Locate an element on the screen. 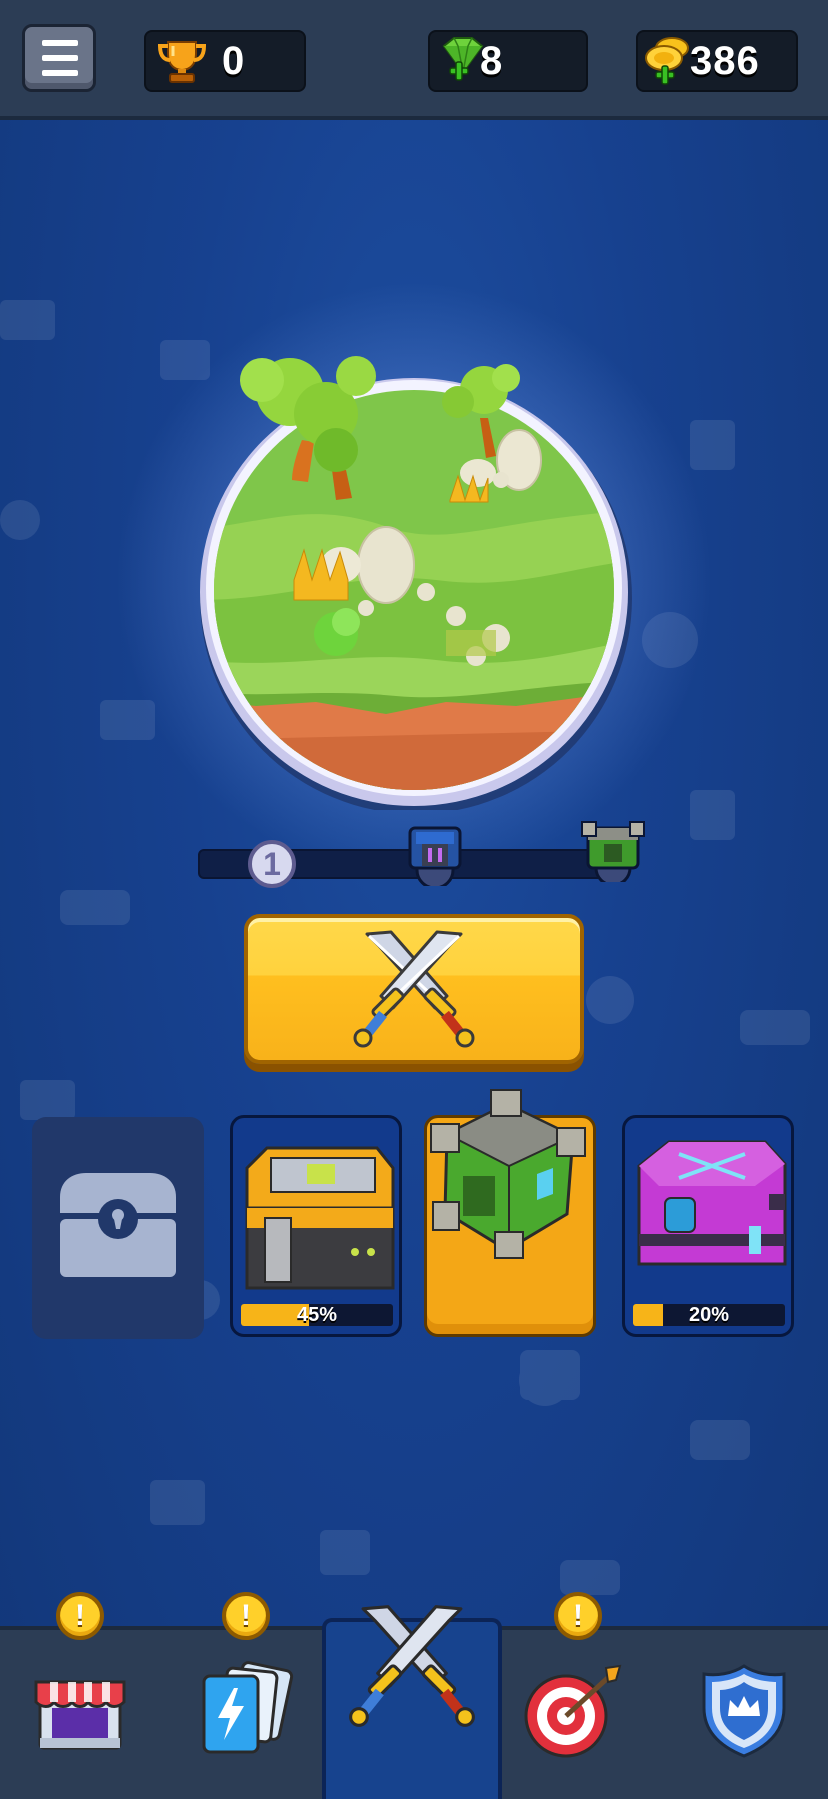 This screenshot has width=828, height=1799. coin-counter: 386 is located at coordinates (717, 61).